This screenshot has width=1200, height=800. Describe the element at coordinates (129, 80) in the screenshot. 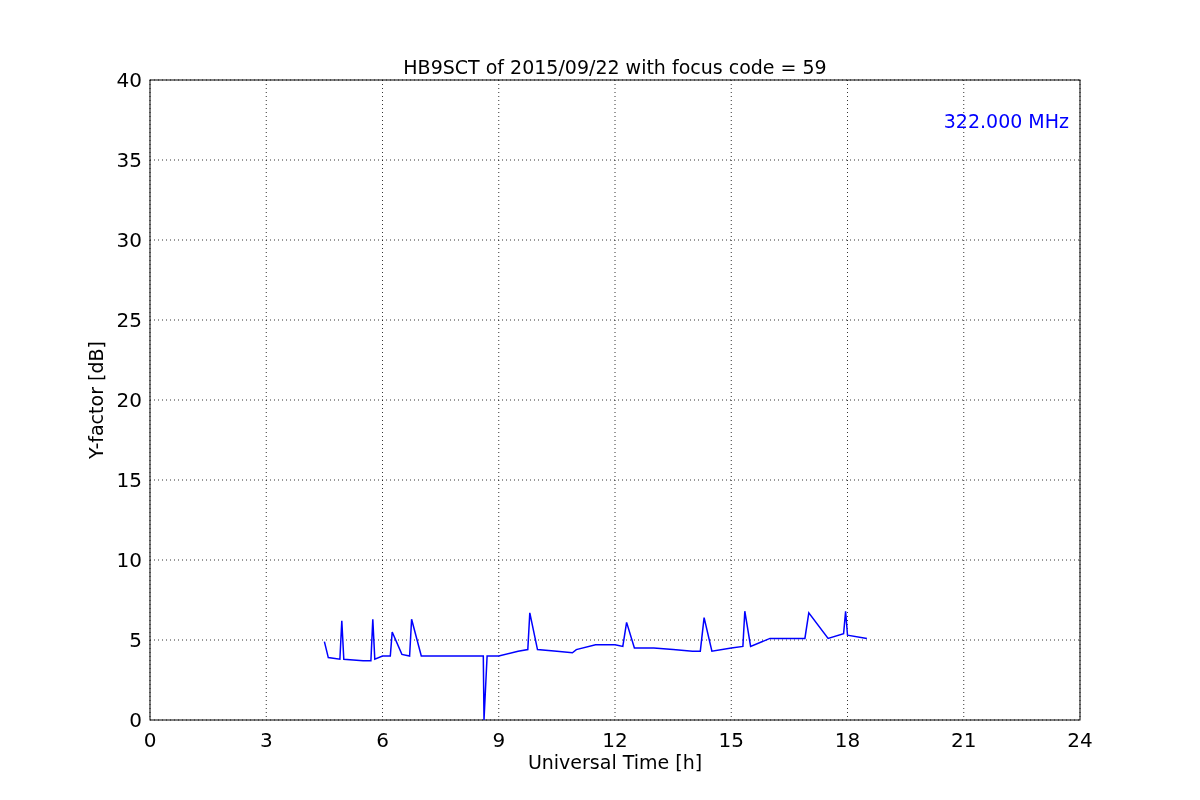

I see `tick-label: 40` at that location.